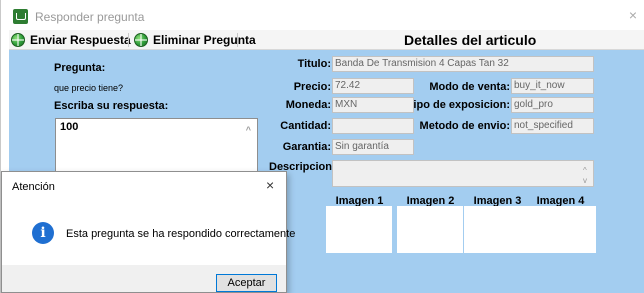 The height and width of the screenshot is (293, 644). Describe the element at coordinates (314, 64) in the screenshot. I see `title-label: Titulo:` at that location.